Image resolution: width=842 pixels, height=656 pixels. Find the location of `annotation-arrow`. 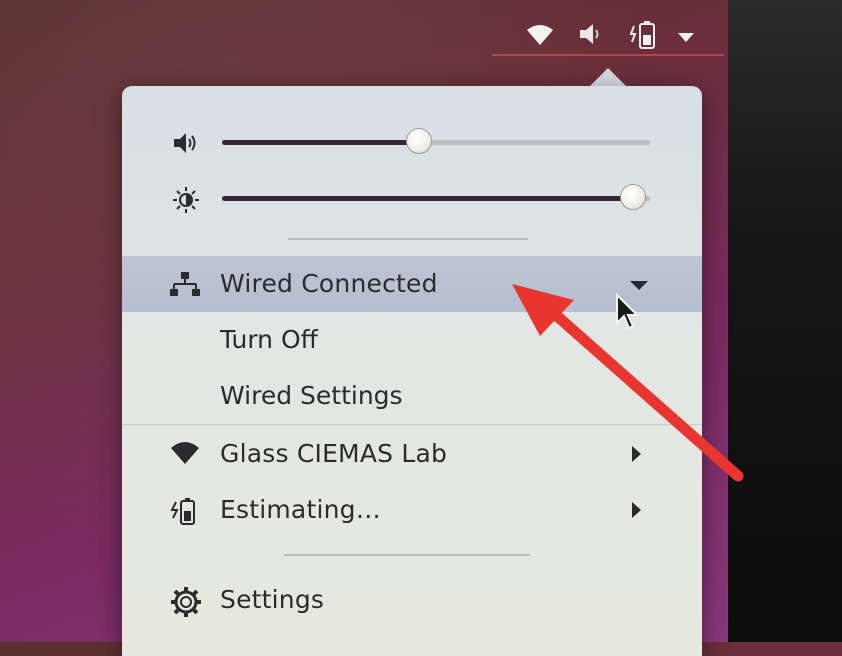

annotation-arrow is located at coordinates (628, 383).